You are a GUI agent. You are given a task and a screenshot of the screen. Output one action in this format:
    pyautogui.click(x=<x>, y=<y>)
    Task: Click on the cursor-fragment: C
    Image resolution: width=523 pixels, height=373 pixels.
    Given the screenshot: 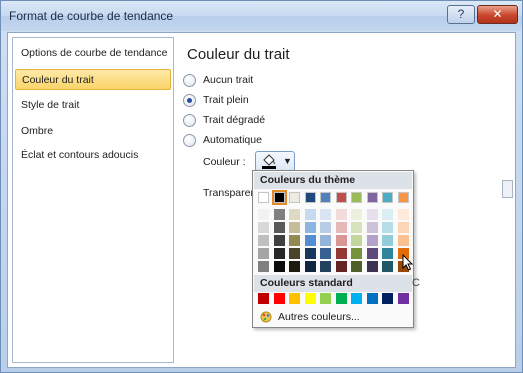 What is the action you would take?
    pyautogui.click(x=416, y=283)
    